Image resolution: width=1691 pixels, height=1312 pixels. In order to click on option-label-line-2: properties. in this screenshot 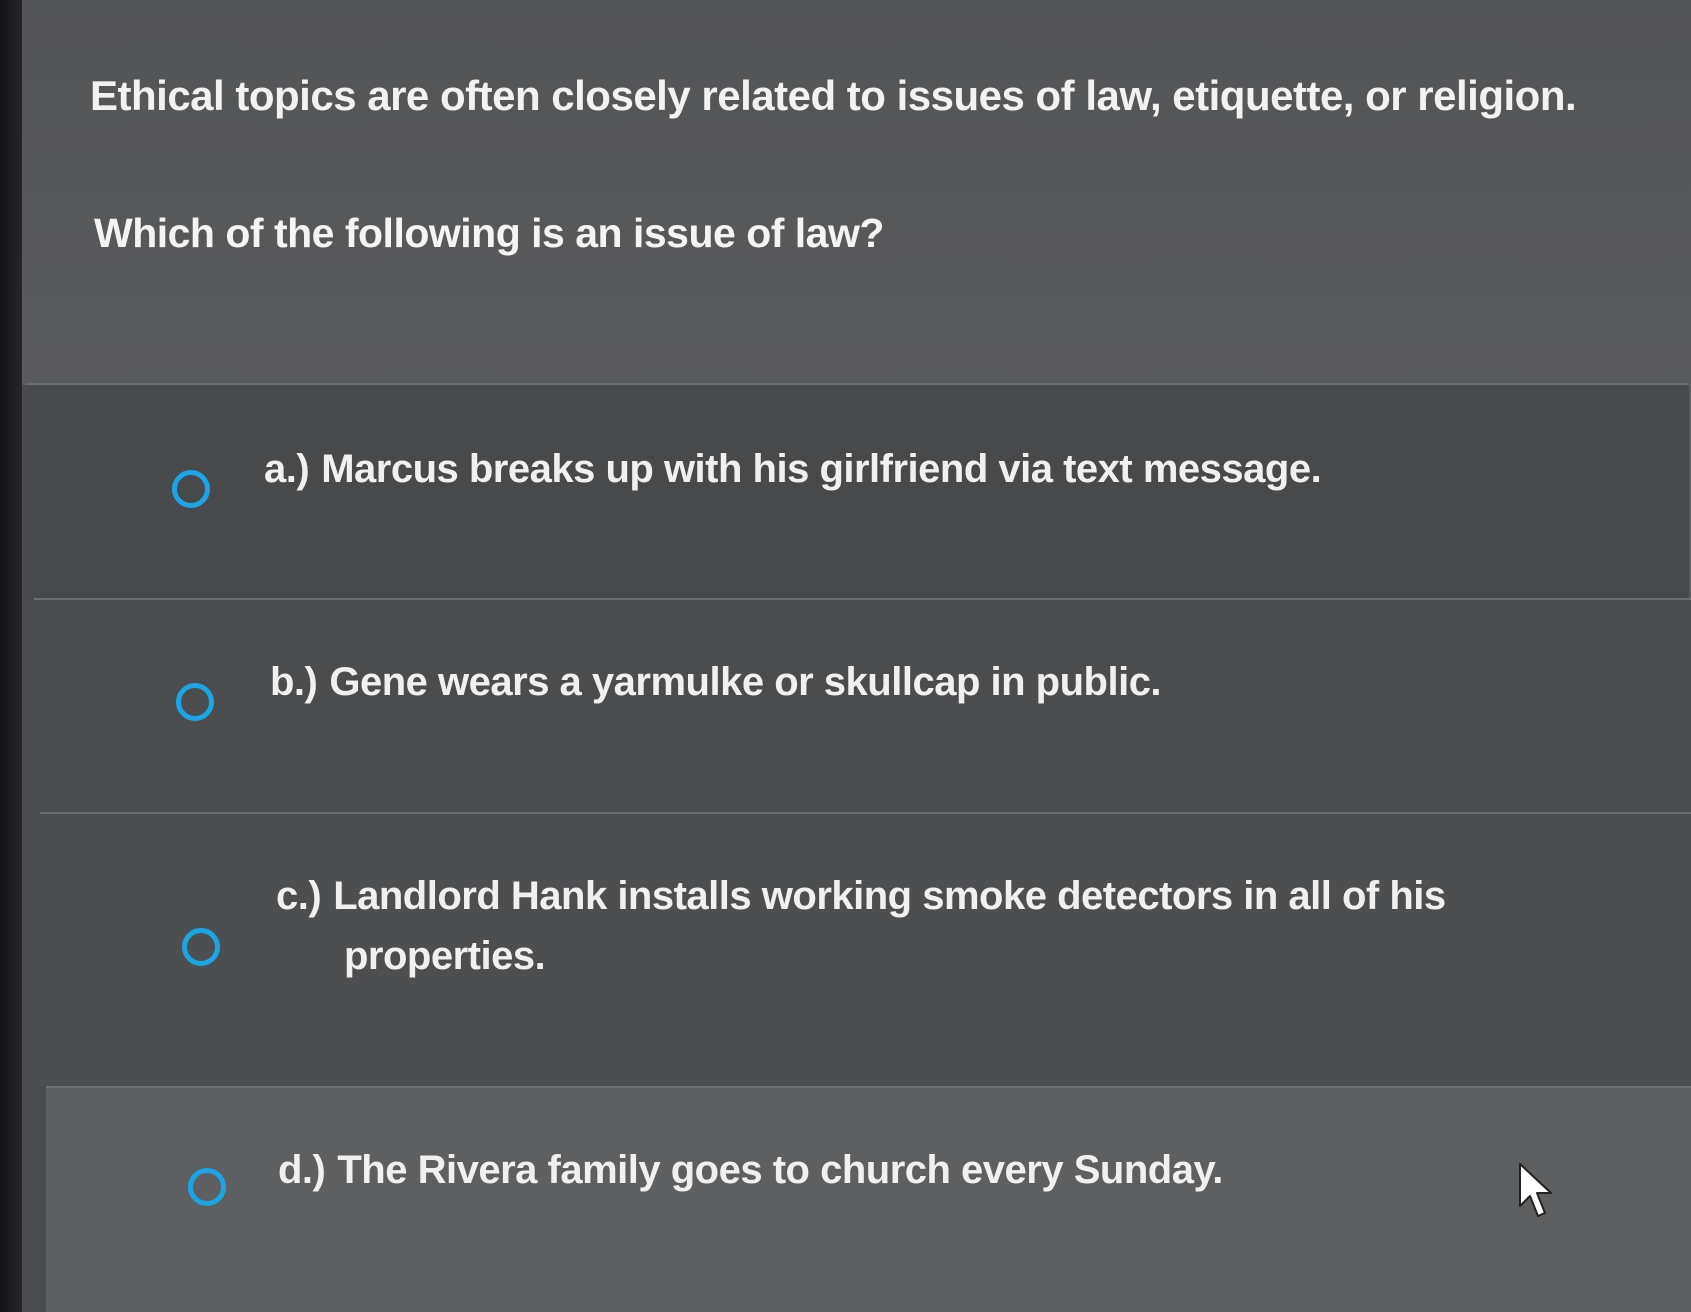, I will do `click(445, 956)`.